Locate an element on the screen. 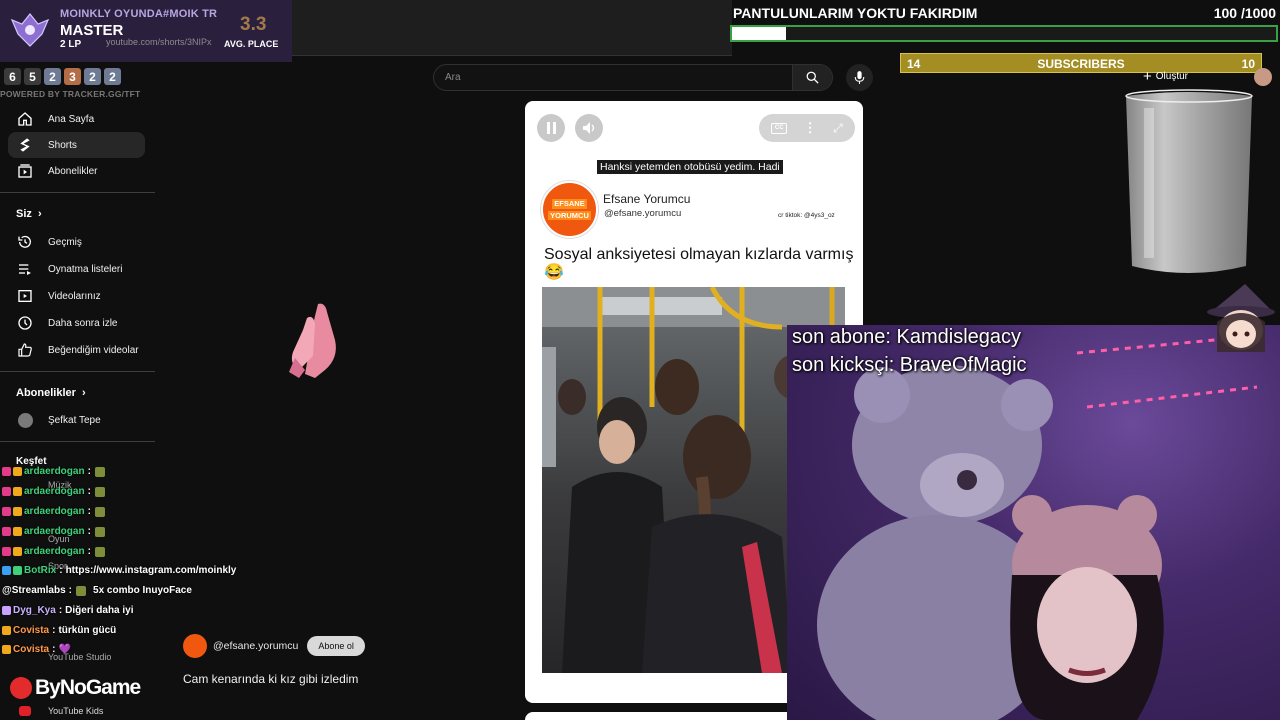  subscriber-goal-target: 10 is located at coordinates (1248, 64).